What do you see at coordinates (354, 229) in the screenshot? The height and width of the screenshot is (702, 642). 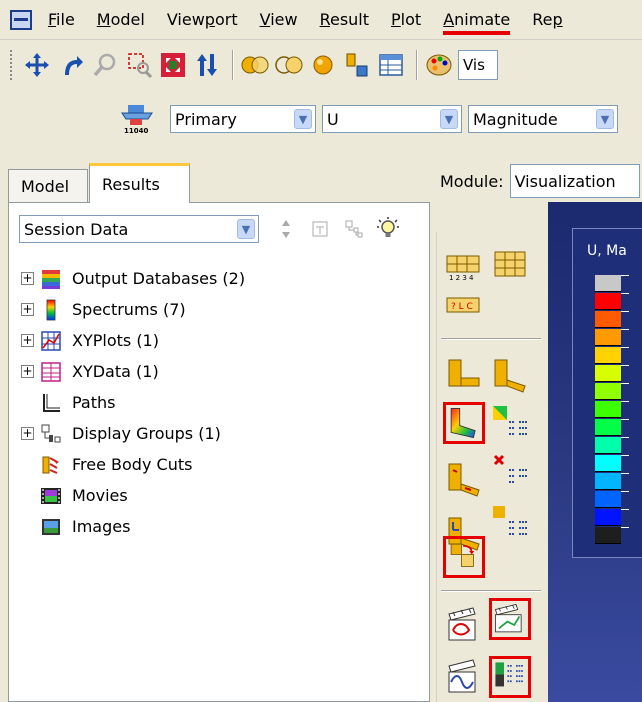 I see `tree-options-icon` at bounding box center [354, 229].